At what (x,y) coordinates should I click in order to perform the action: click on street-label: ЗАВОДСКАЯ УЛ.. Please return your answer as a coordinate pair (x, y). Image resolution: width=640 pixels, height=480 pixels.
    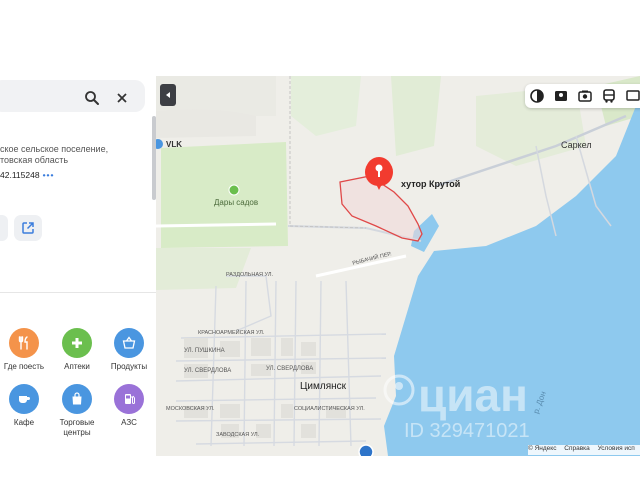
    Looking at the image, I should click on (238, 435).